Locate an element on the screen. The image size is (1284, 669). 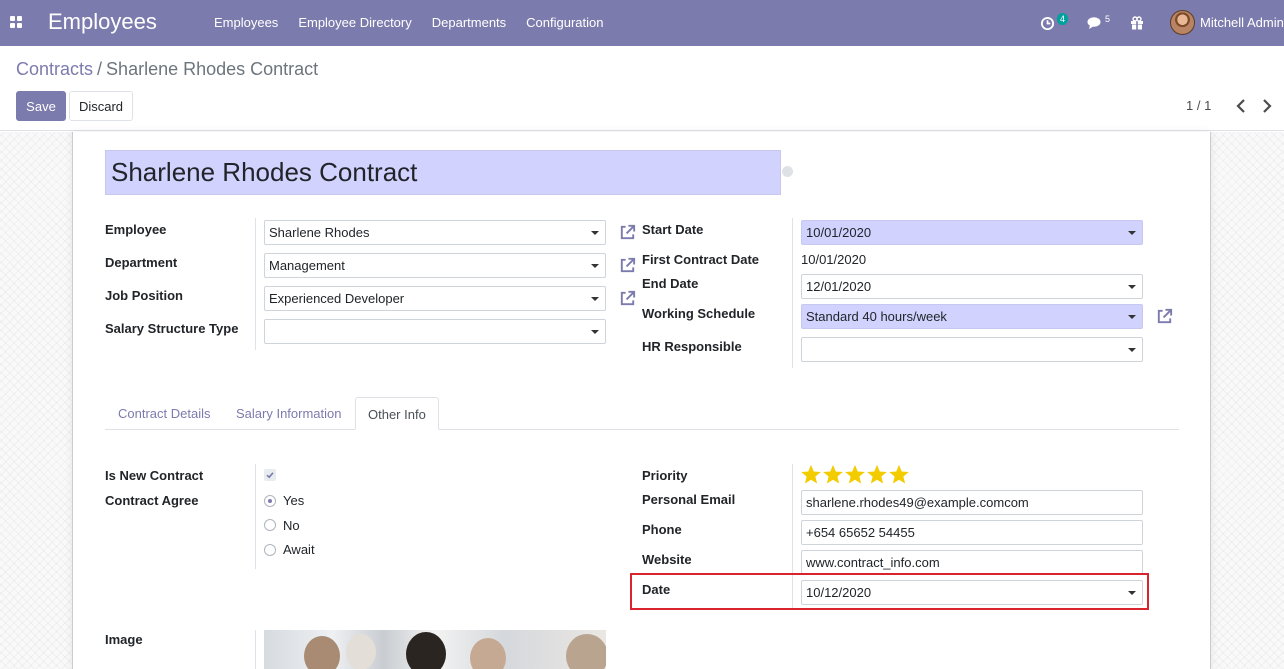
menu-item-employee-directory: Employee Directory is located at coordinates (354, 23).